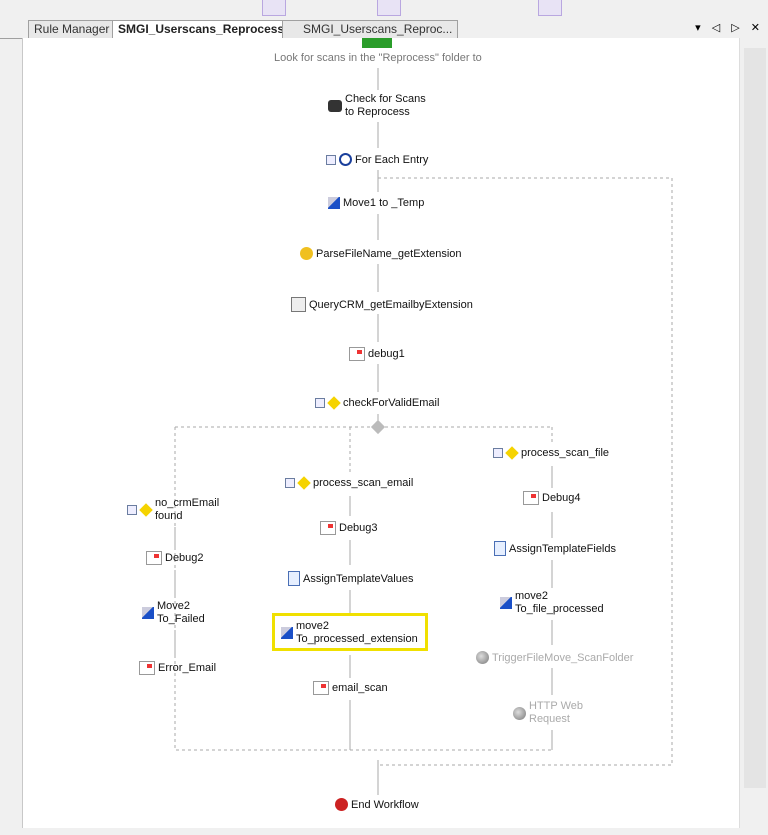  I want to click on process-scan-email-node: process_scan_email, so click(349, 483).